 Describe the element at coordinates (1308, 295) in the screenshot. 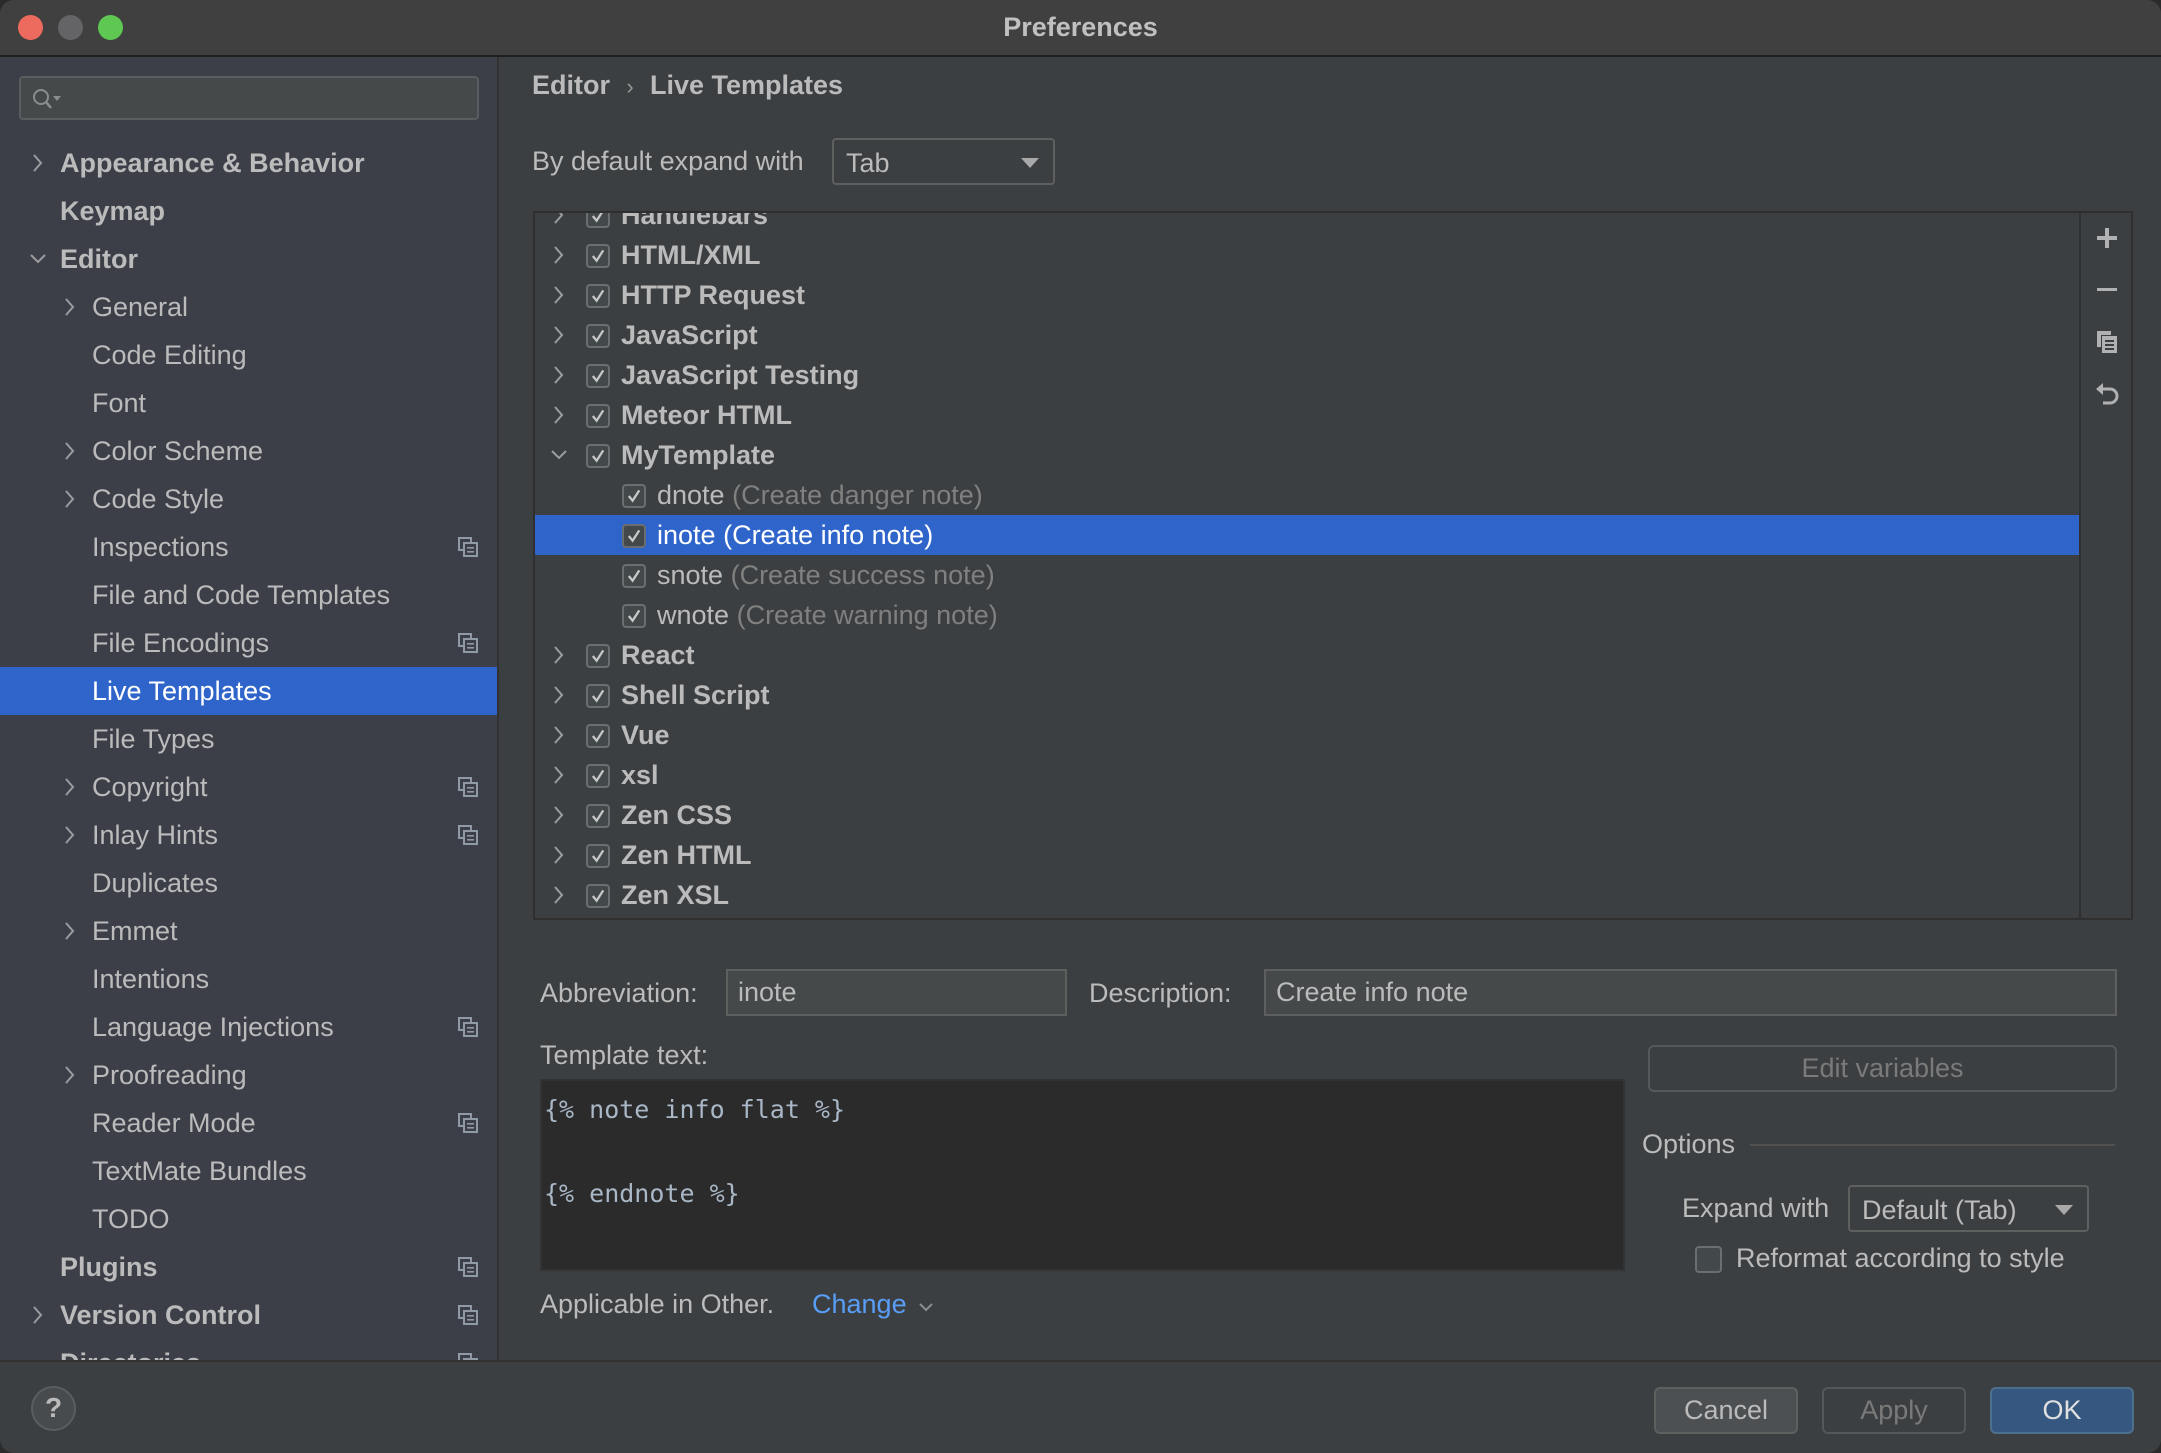

I see `template-group-row: HTTP Request` at that location.